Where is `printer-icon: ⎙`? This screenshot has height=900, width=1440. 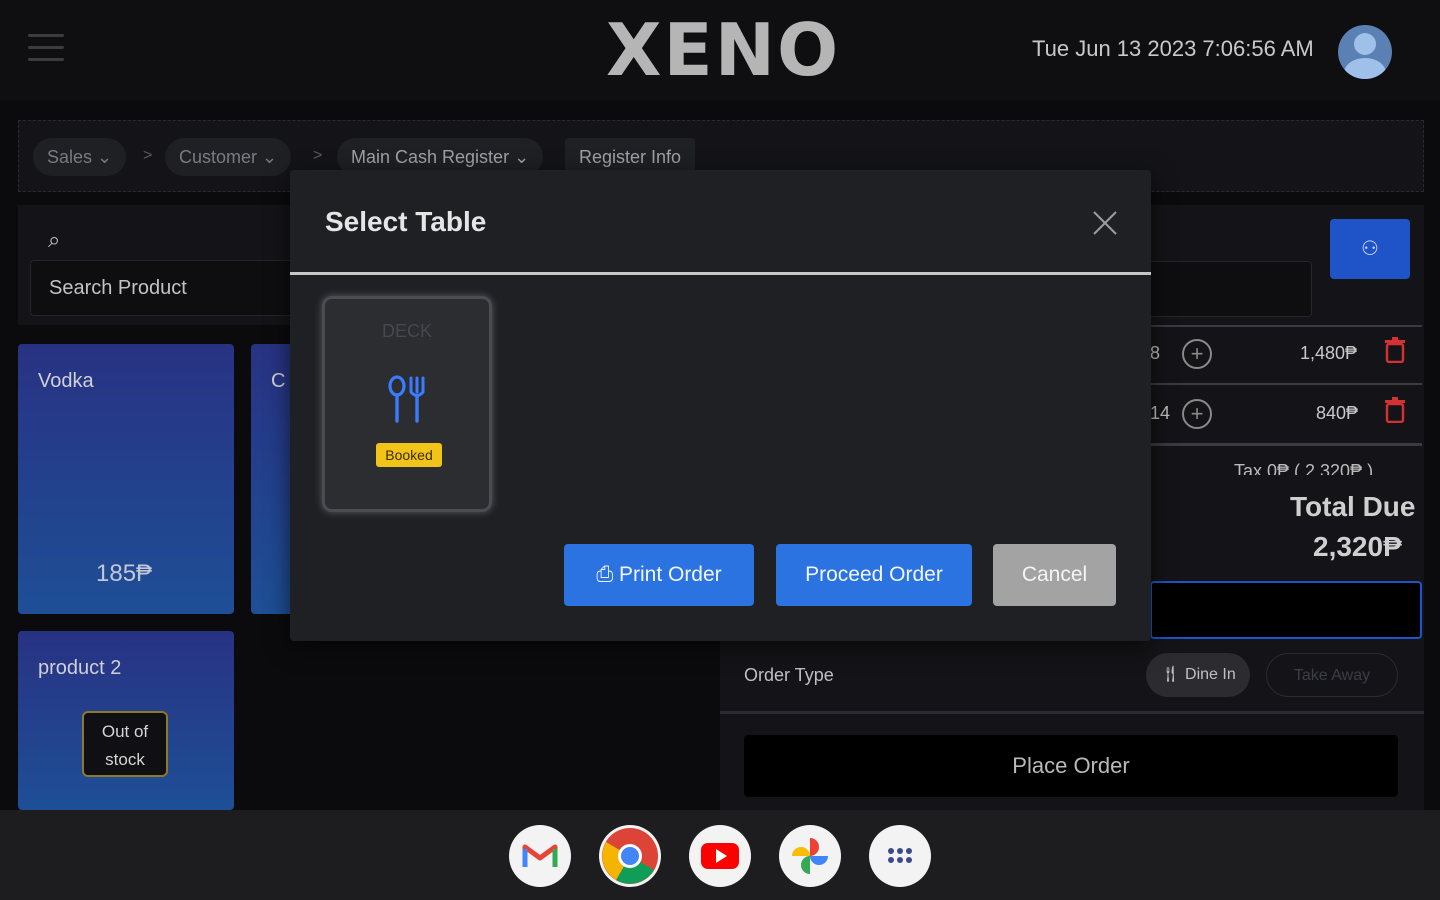 printer-icon: ⎙ is located at coordinates (605, 574).